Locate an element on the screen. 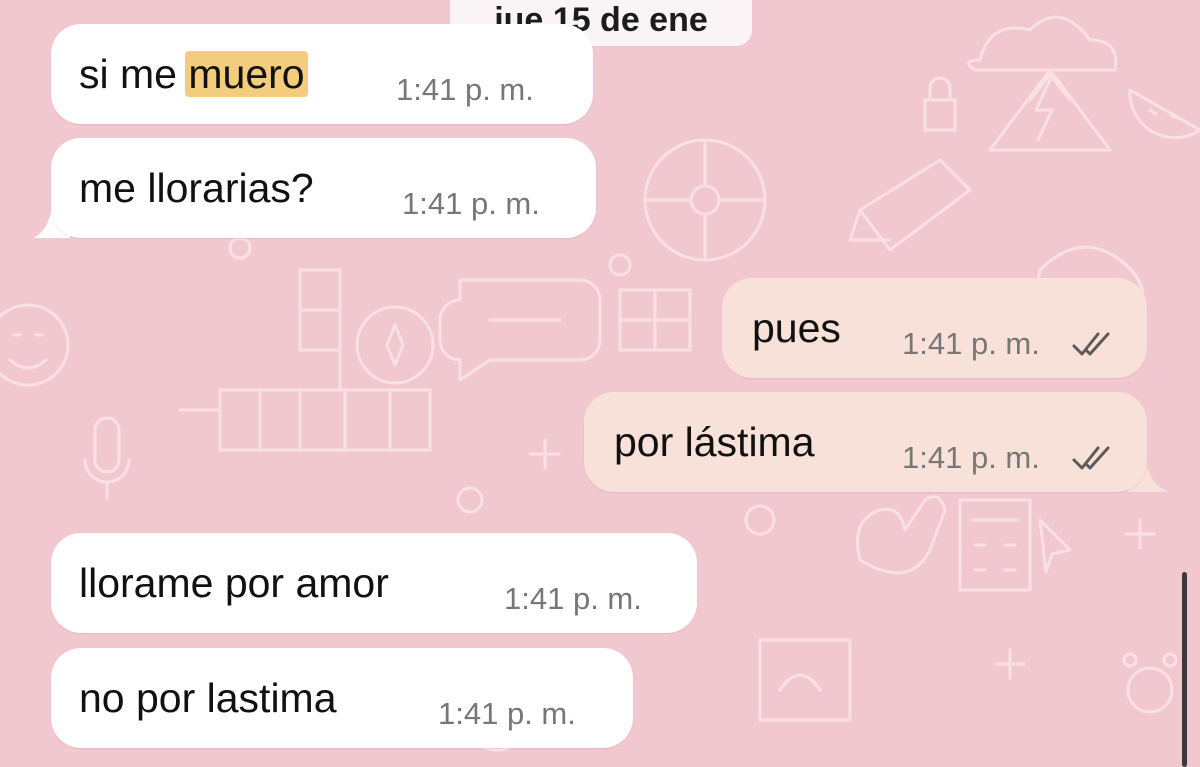 The image size is (1200, 767). scrollbar is located at coordinates (1184, 669).